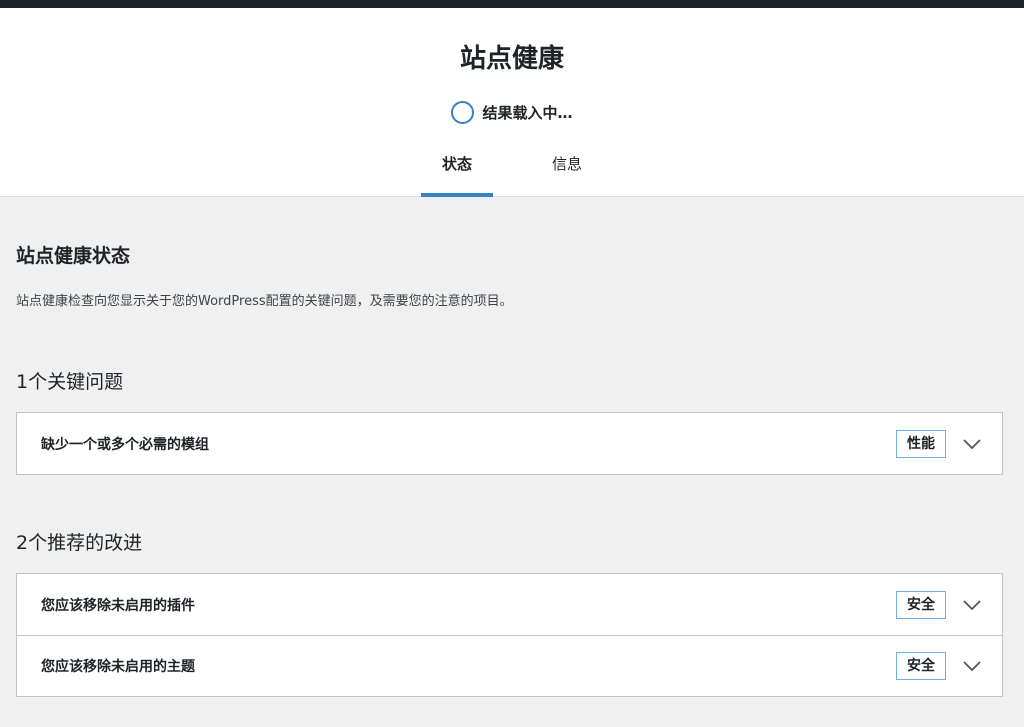 The height and width of the screenshot is (727, 1024). Describe the element at coordinates (73, 256) in the screenshot. I see `status-section-title: 站点健康状态` at that location.